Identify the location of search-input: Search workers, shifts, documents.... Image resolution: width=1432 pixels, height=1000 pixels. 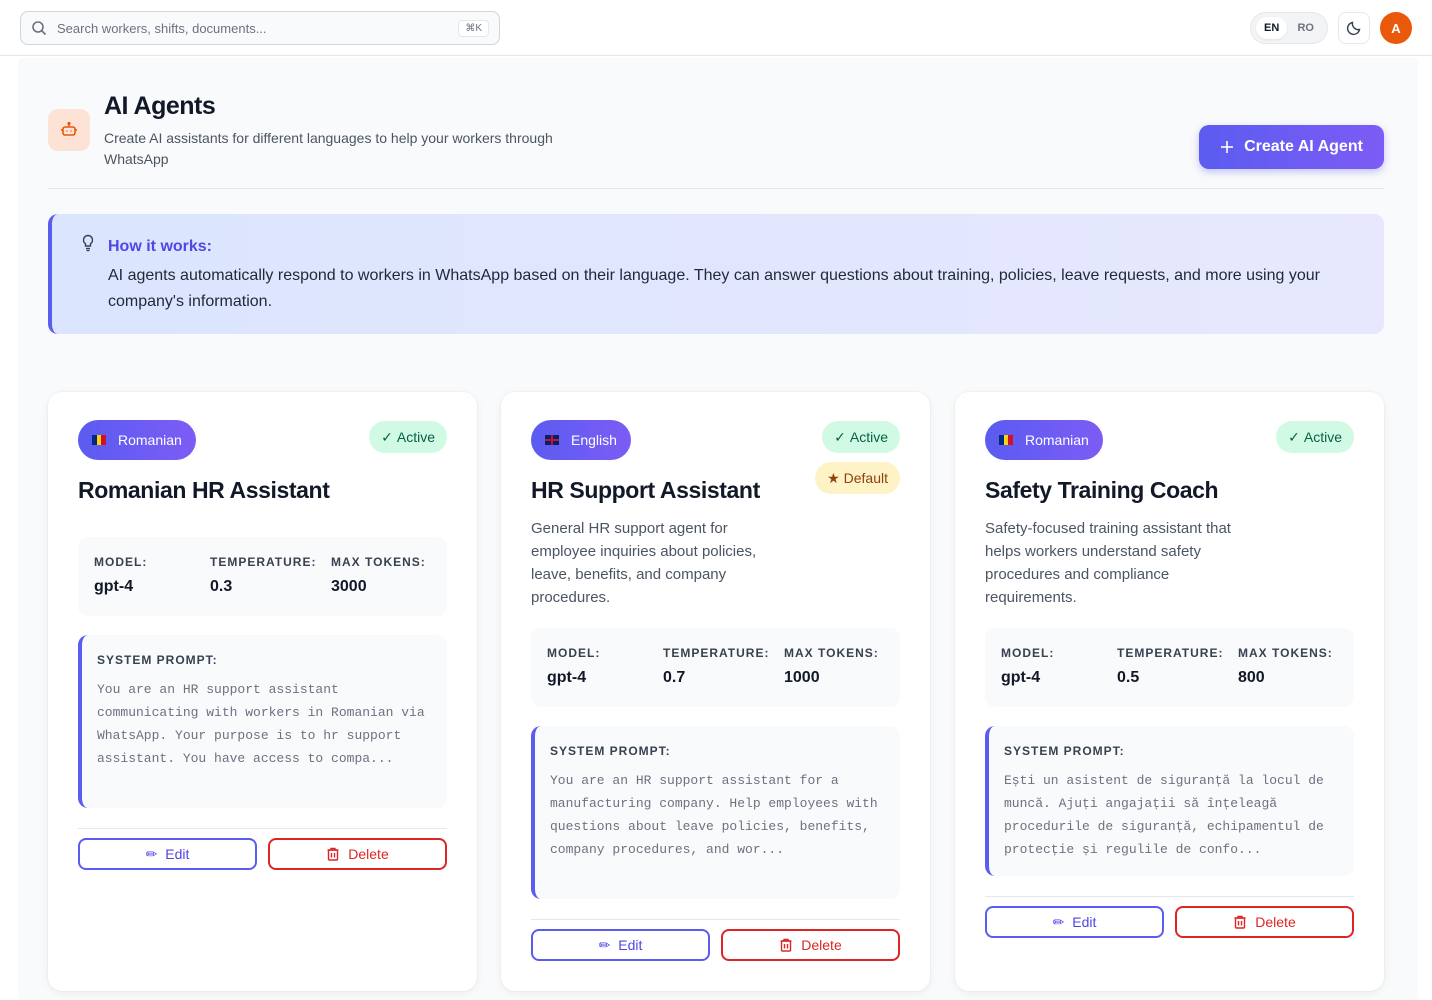
(257, 28).